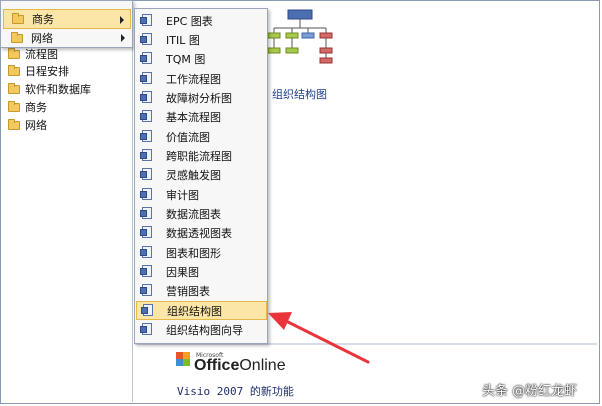 The height and width of the screenshot is (406, 602). What do you see at coordinates (36, 125) in the screenshot?
I see `tree-item-label: 网络` at bounding box center [36, 125].